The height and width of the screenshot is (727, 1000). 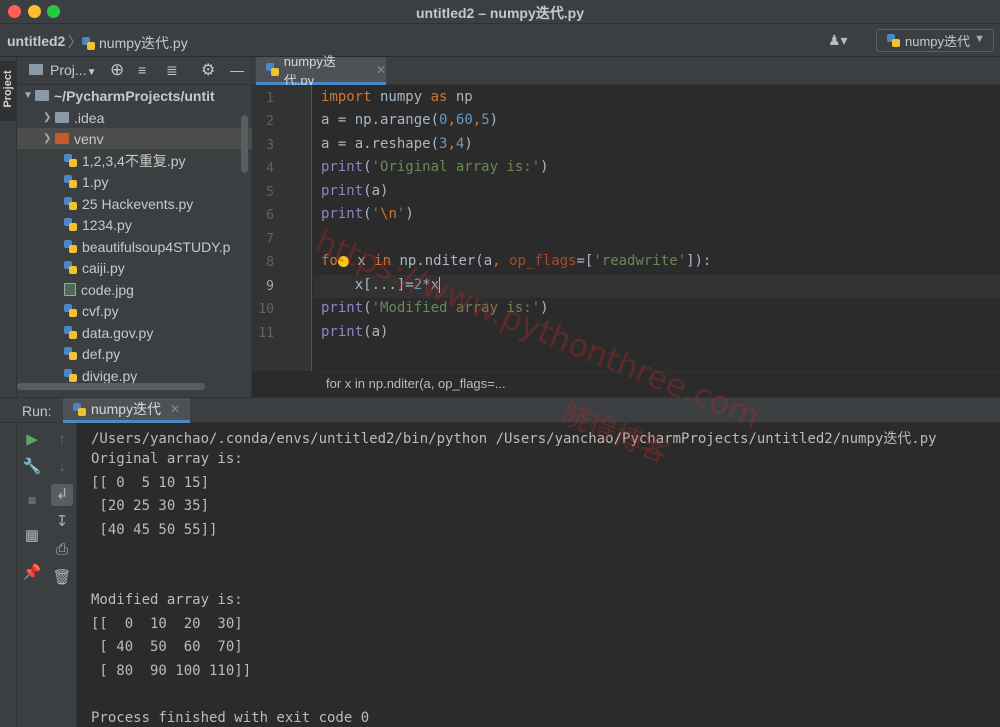 What do you see at coordinates (143, 43) in the screenshot?
I see `breadcrumb-file-label: numpy迭代.py` at bounding box center [143, 43].